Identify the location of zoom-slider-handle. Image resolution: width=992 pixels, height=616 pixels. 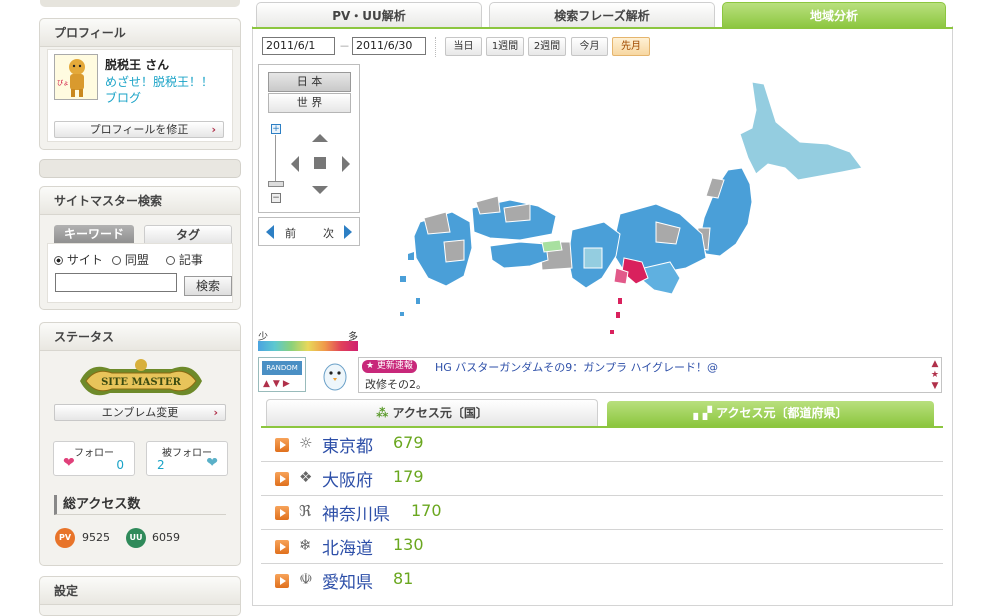
(276, 184).